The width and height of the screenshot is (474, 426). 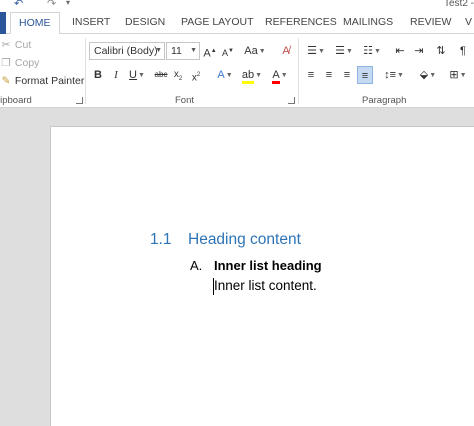 I want to click on tab-page-layout: PAGE LAYOUT, so click(x=217, y=23).